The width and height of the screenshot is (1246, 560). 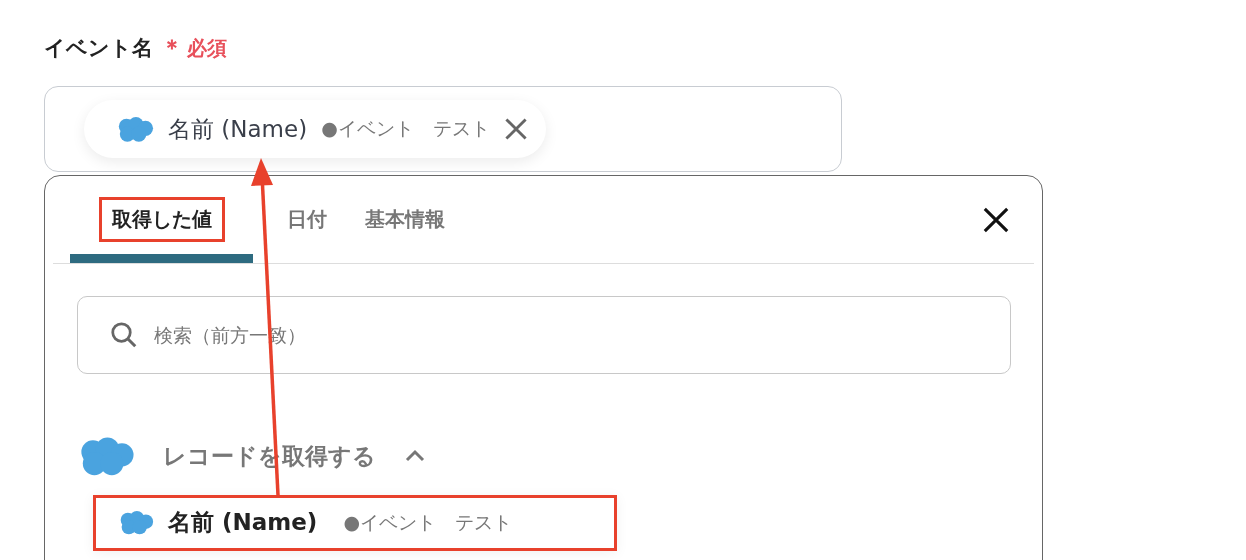 What do you see at coordinates (307, 219) in the screenshot?
I see `tab: 日付` at bounding box center [307, 219].